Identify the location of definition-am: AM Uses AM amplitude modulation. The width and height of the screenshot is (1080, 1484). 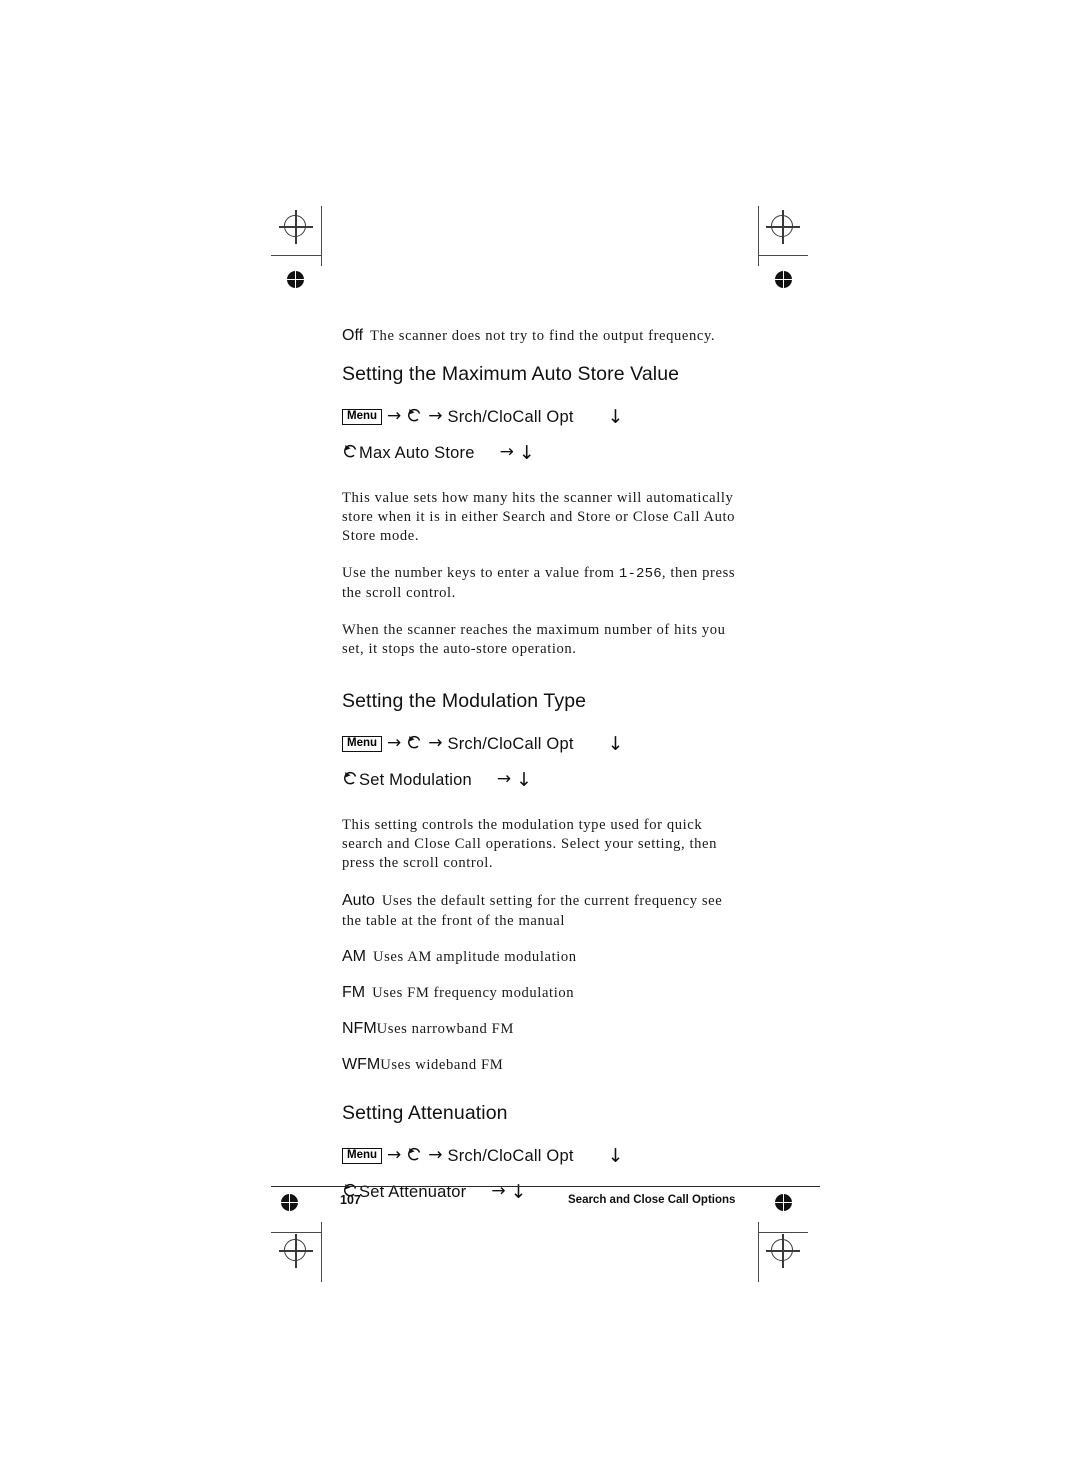
(542, 957).